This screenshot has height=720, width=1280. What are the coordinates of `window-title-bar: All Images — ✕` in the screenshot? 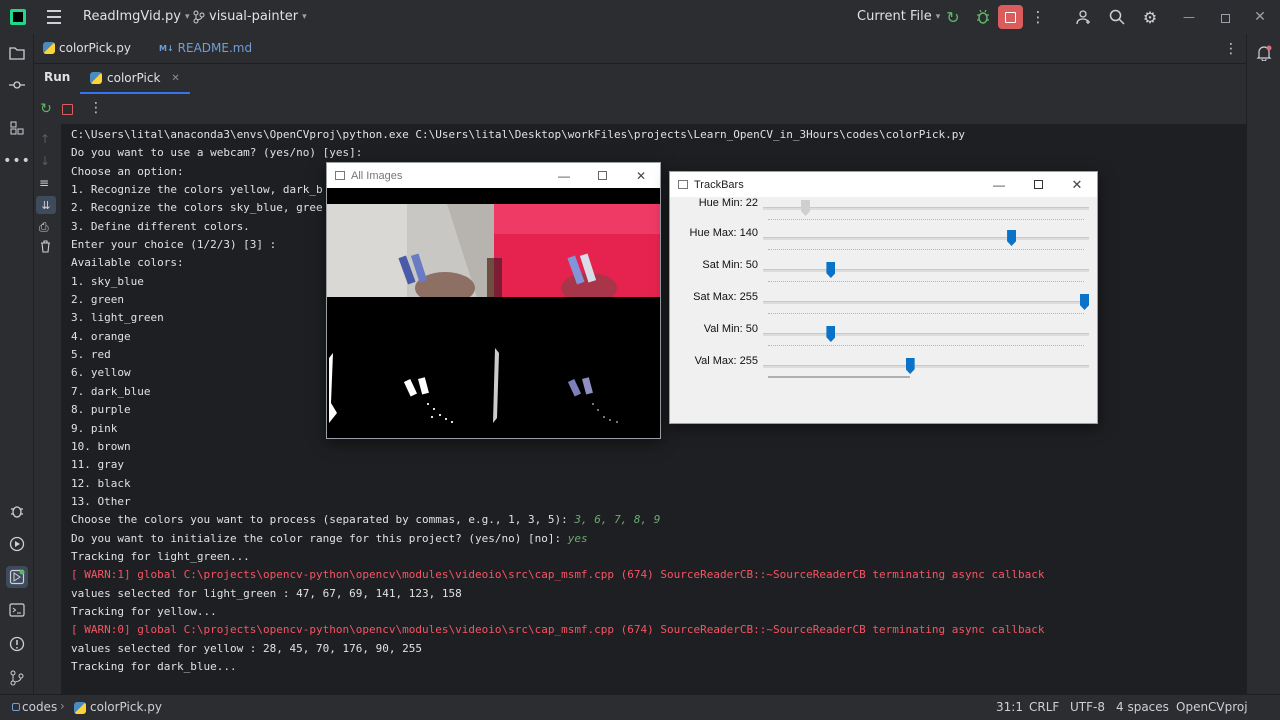 It's located at (493, 175).